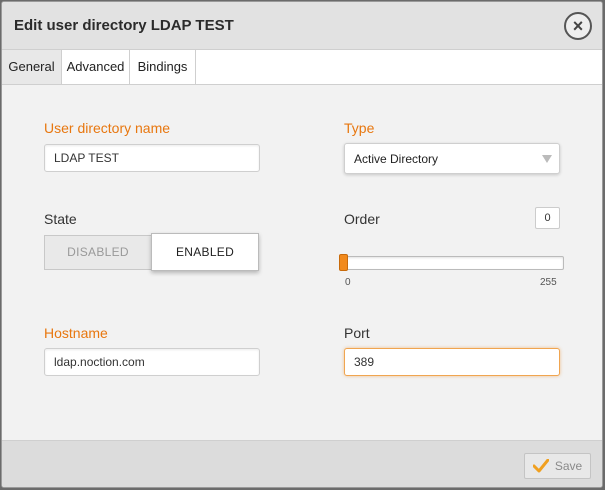 This screenshot has width=605, height=490. I want to click on close-icon: ×, so click(578, 26).